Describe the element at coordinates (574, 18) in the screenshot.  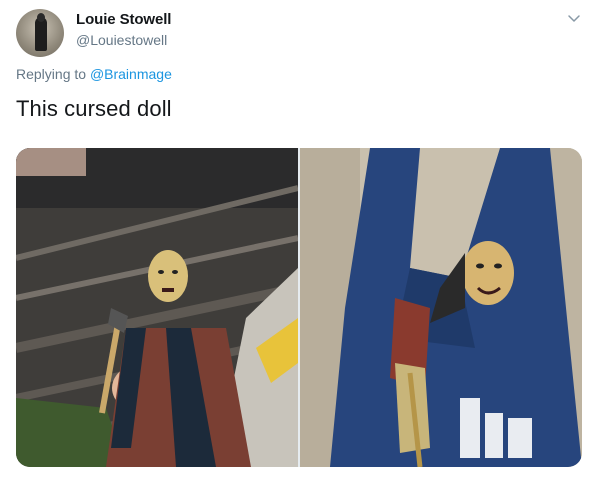
I see `chevron-down-icon` at that location.